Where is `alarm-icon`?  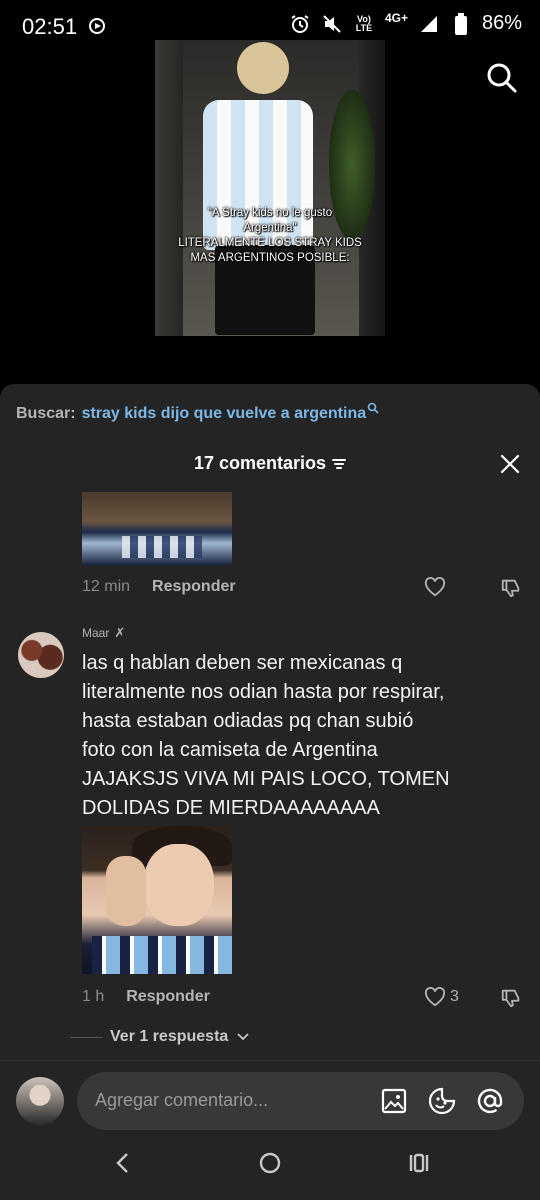 alarm-icon is located at coordinates (300, 24).